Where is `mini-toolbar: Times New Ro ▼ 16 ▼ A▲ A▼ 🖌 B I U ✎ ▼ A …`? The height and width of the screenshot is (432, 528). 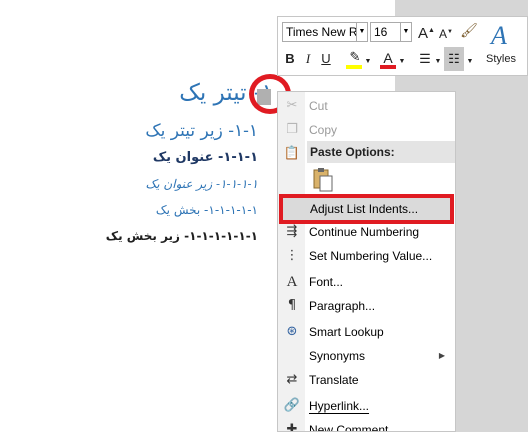
mini-toolbar: Times New Ro ▼ 16 ▼ A▲ A▼ 🖌 B I U ✎ ▼ A … is located at coordinates (402, 46).